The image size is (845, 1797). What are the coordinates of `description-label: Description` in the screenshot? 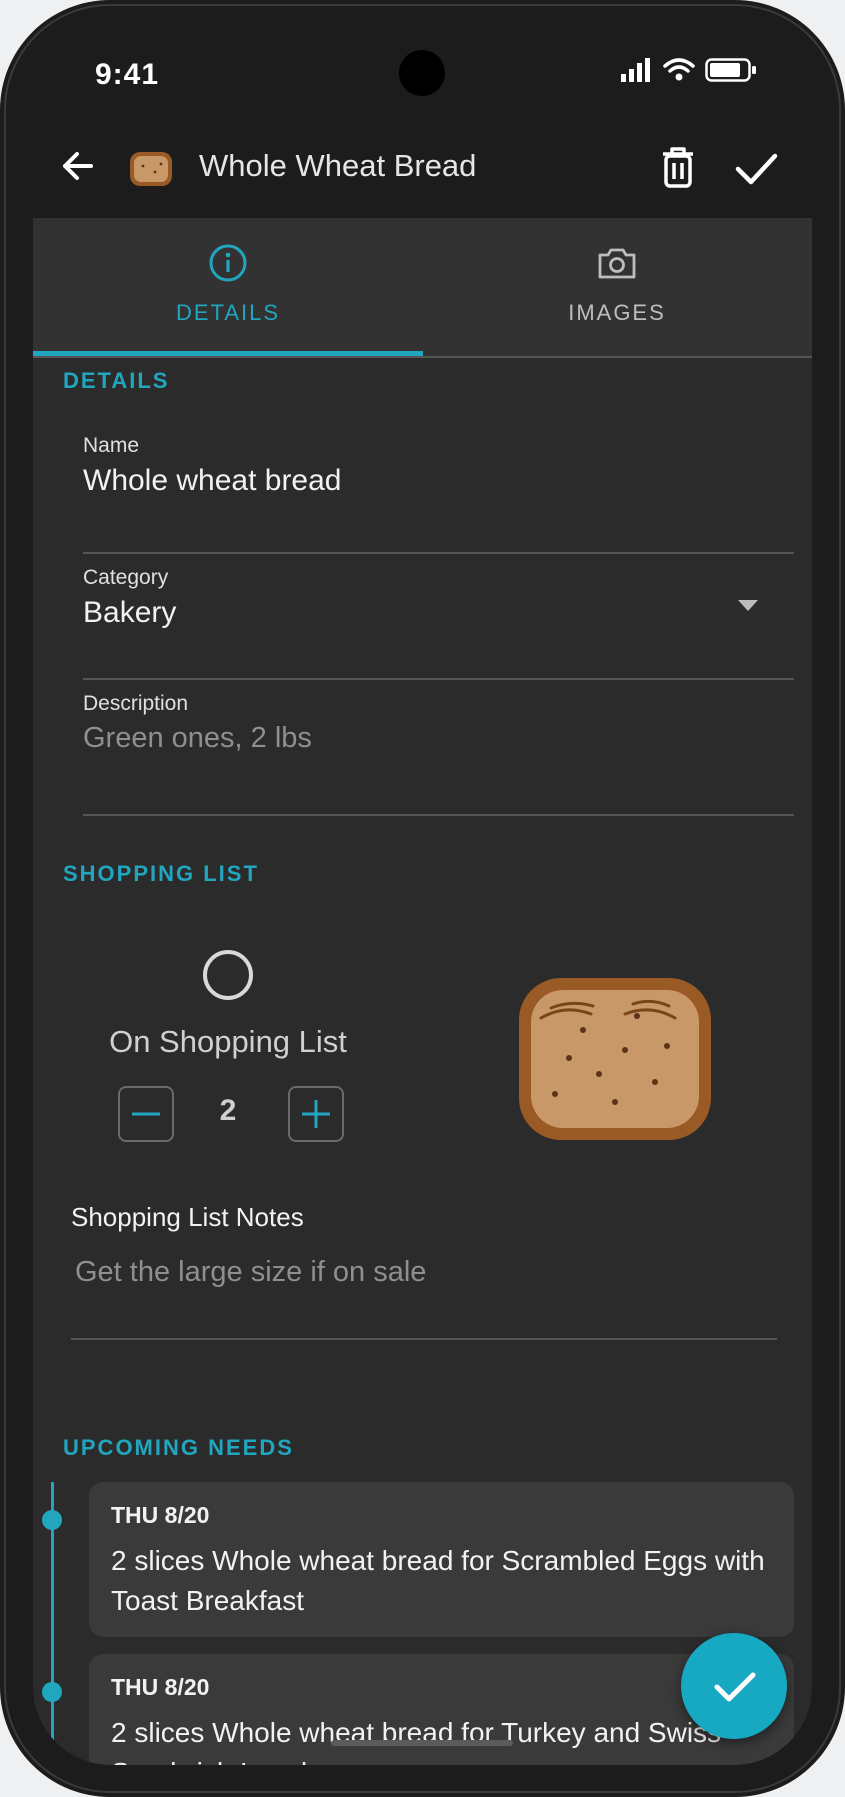 It's located at (136, 703).